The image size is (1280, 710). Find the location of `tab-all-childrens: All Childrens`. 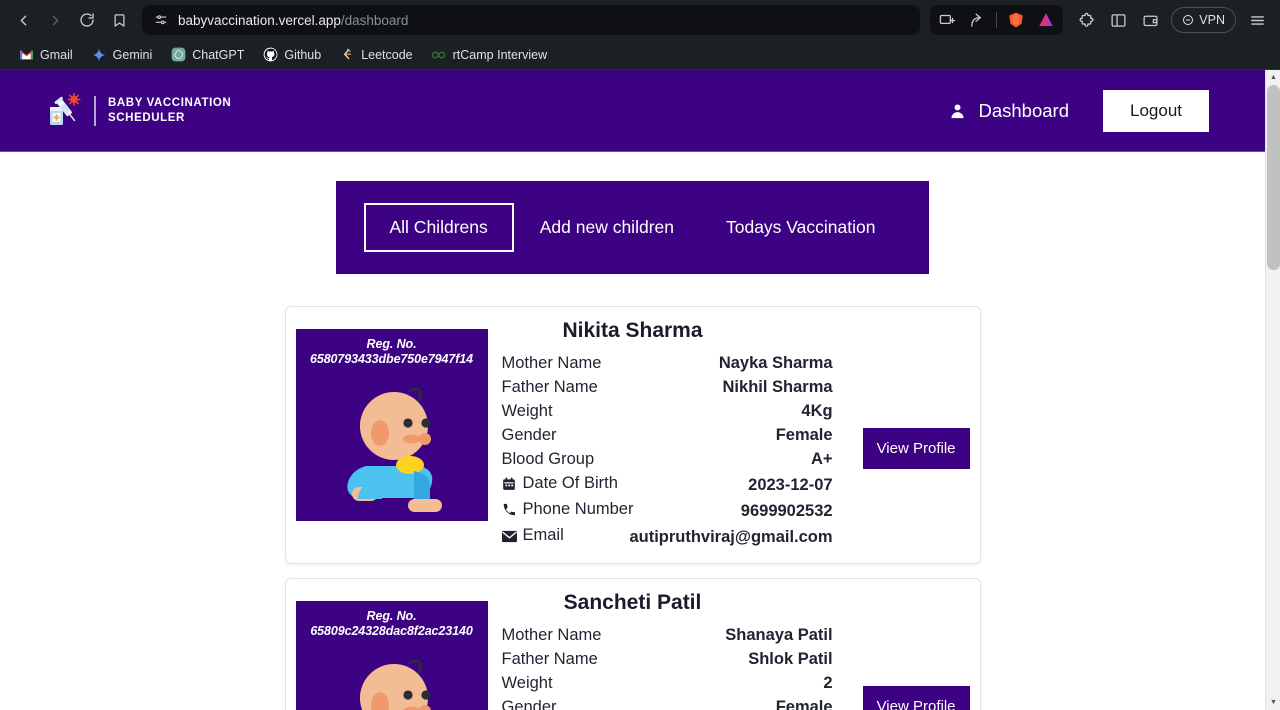

tab-all-childrens: All Childrens is located at coordinates (438, 227).